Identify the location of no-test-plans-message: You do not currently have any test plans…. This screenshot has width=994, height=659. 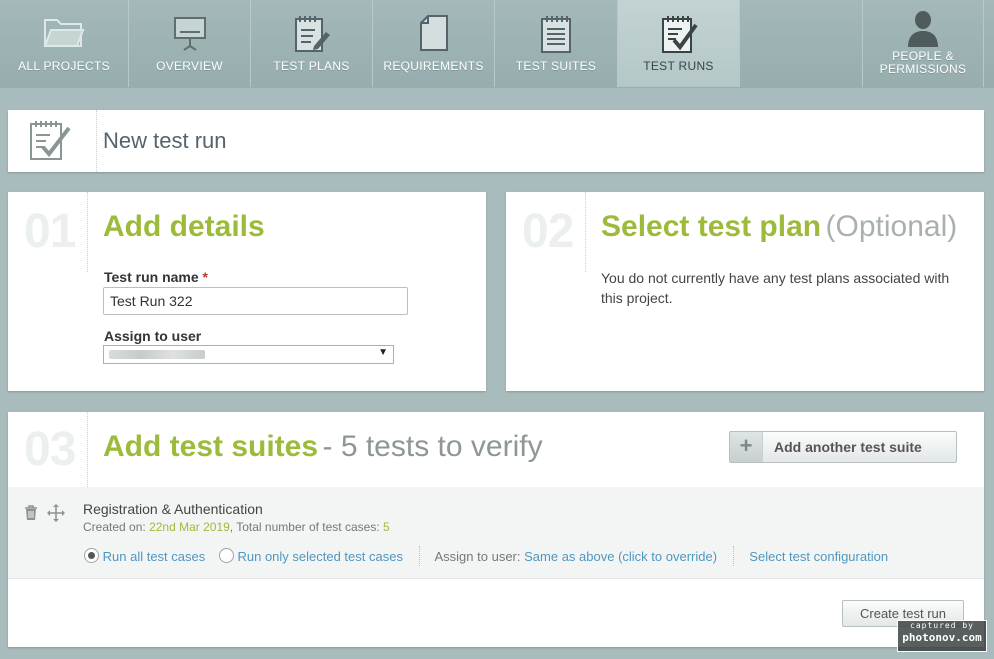
(775, 288).